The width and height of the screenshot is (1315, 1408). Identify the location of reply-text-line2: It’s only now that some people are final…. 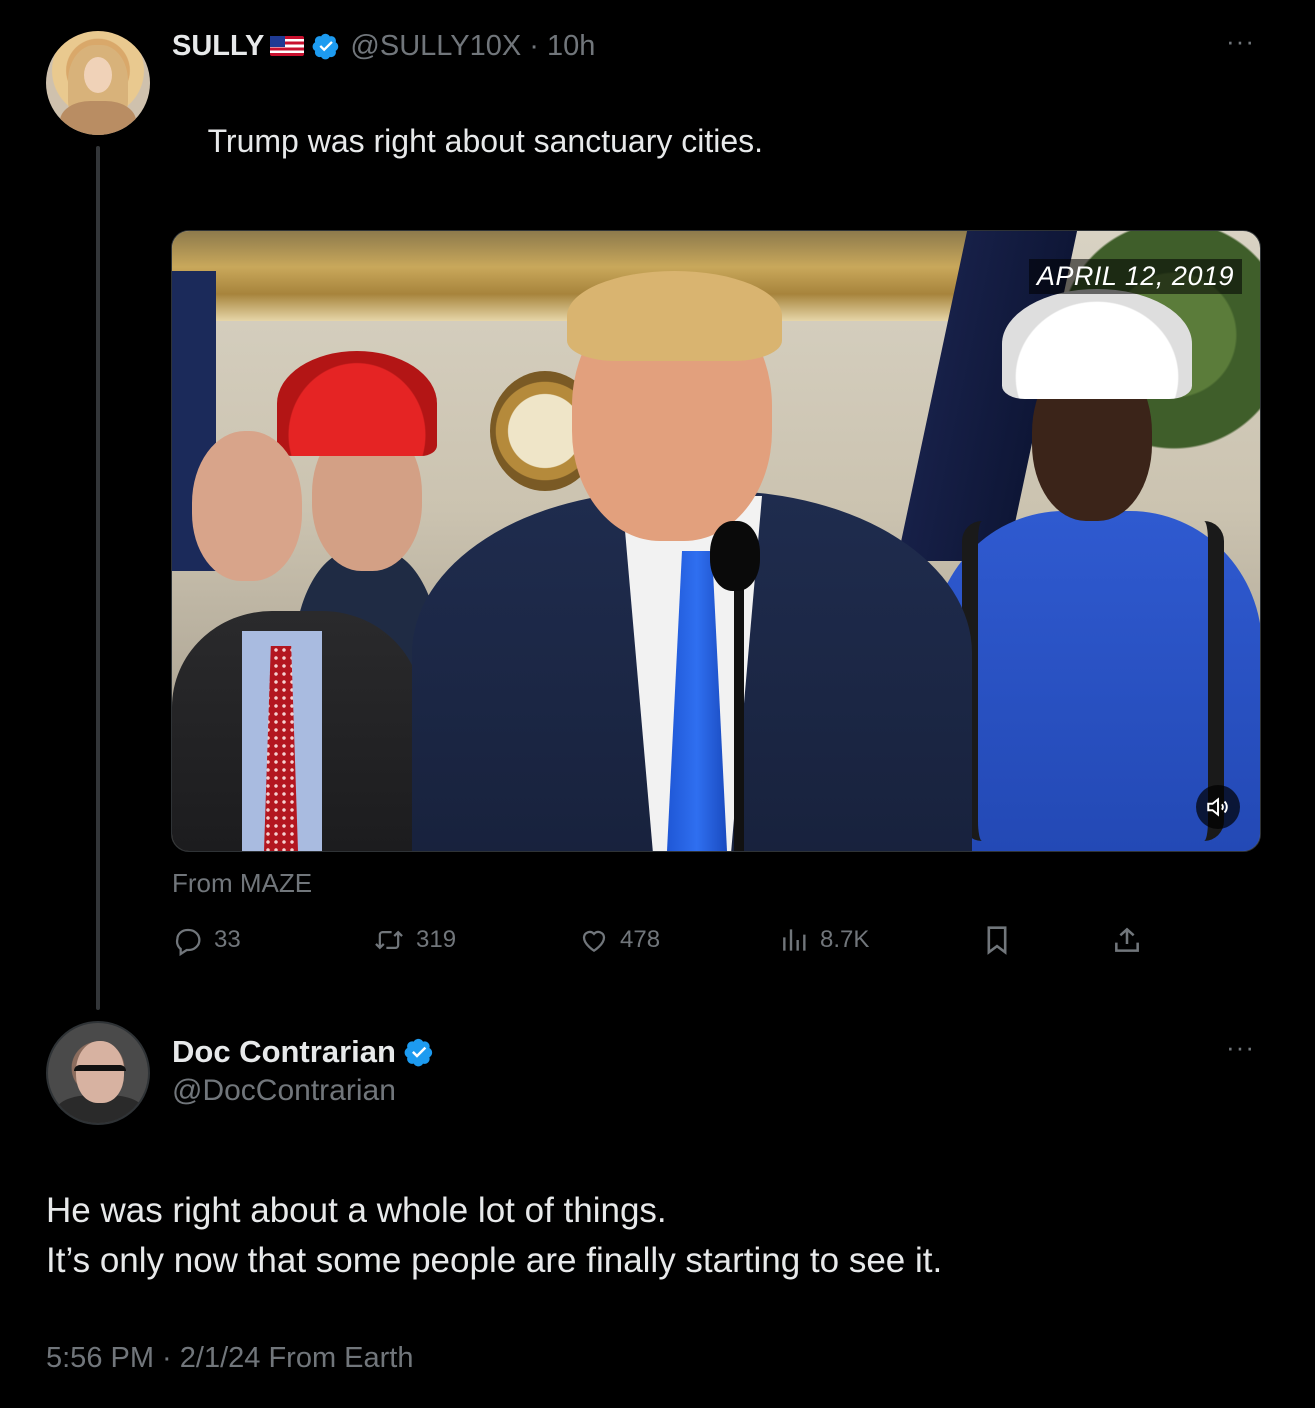
(494, 1260).